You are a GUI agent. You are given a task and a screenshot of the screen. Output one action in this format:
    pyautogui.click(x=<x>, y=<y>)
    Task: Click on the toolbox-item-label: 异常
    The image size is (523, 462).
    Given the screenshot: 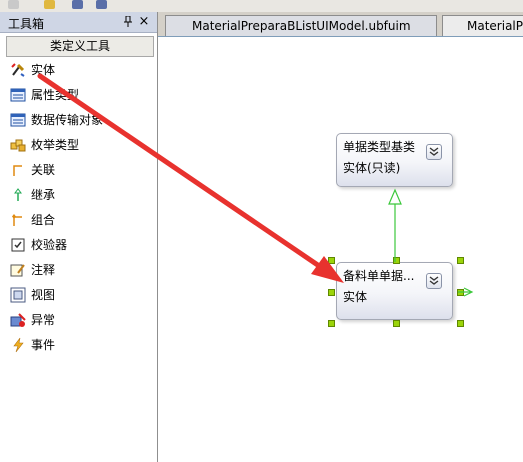 What is the action you would take?
    pyautogui.click(x=43, y=320)
    